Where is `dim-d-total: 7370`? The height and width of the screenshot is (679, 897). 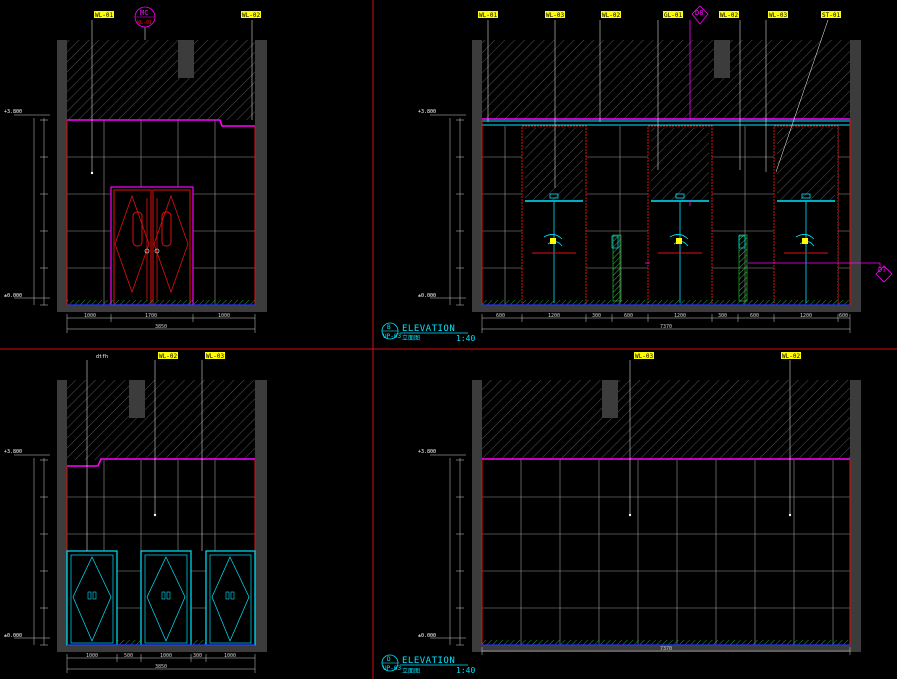
dim-d-total: 7370 is located at coordinates (666, 649).